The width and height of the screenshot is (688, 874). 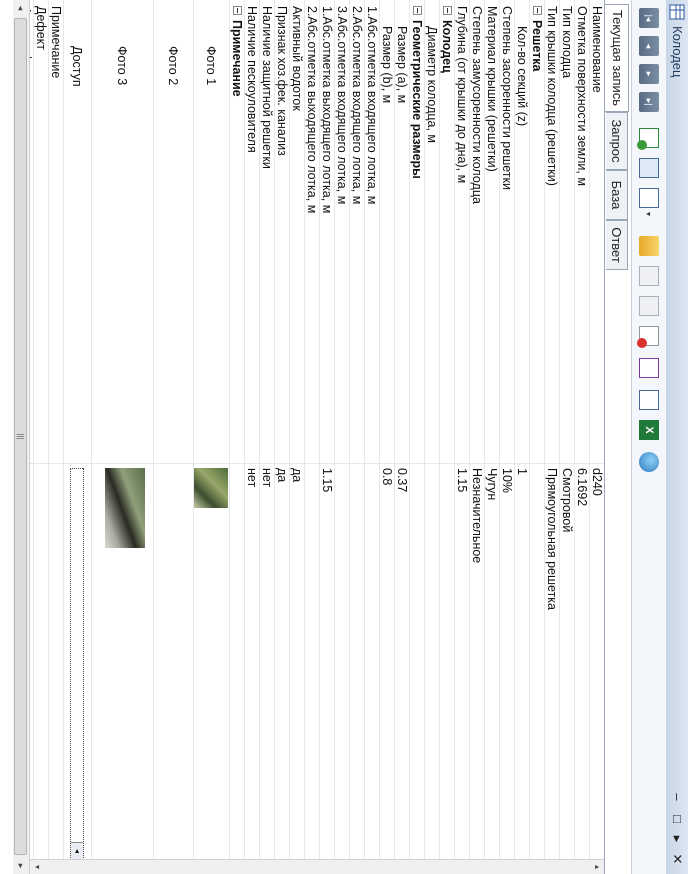 I want to click on property-label: Размер (b), м, so click(x=387, y=65).